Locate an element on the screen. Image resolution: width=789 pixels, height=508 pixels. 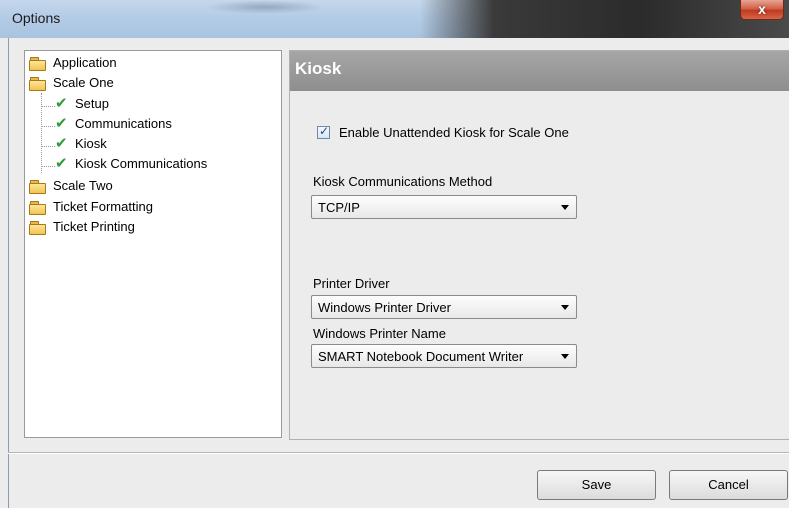
printer-name-select: SMART Notebook Document Writer is located at coordinates (444, 356).